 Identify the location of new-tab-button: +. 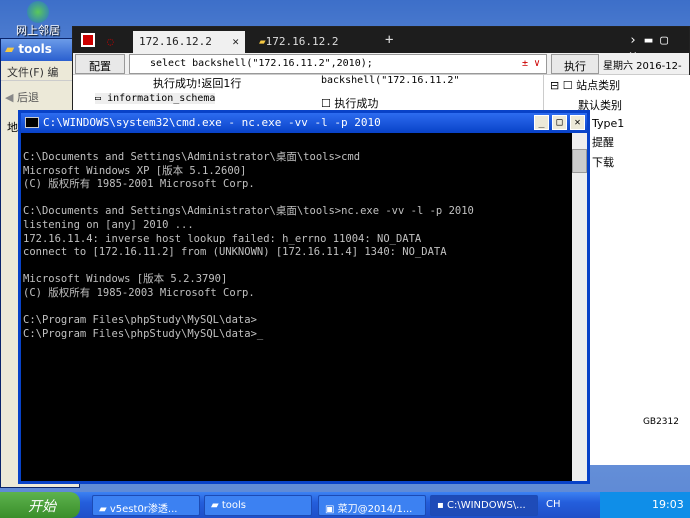
(389, 42).